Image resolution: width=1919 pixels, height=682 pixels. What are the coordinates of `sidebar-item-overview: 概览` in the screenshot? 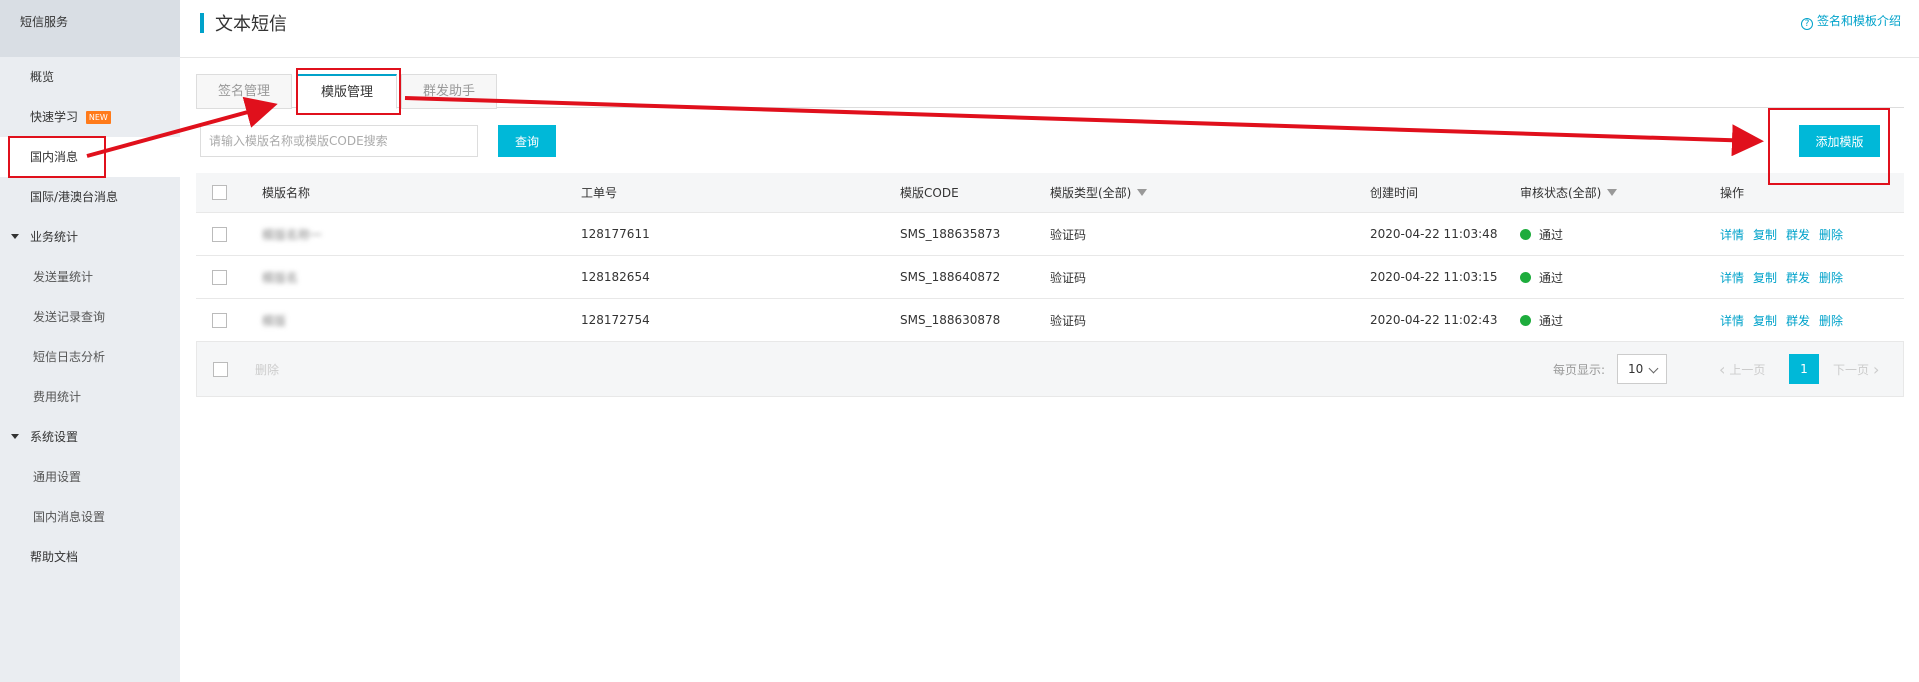 It's located at (90, 77).